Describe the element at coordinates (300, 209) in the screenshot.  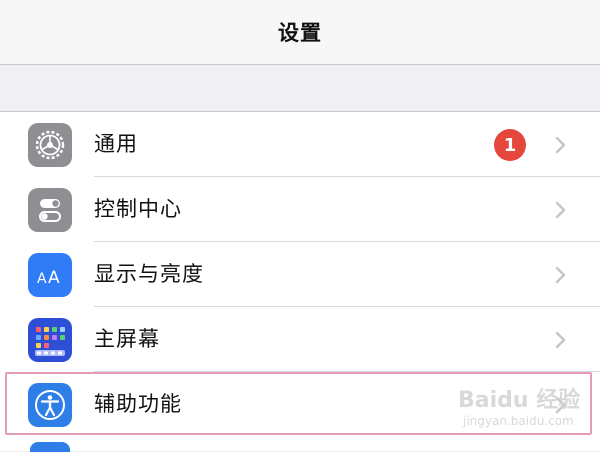
I see `settings-row-control-center: 控制中心` at that location.